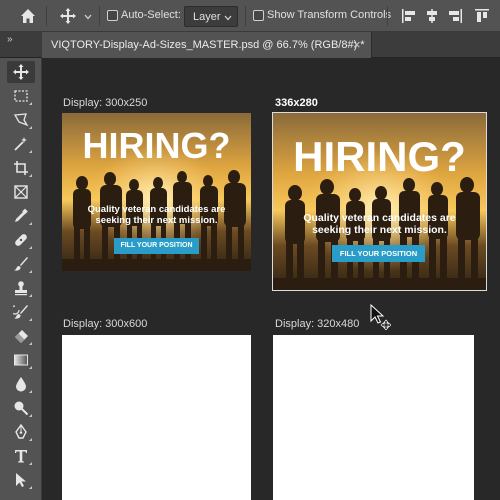  Describe the element at coordinates (21, 288) in the screenshot. I see `clone-stamp-tool-icon` at that location.